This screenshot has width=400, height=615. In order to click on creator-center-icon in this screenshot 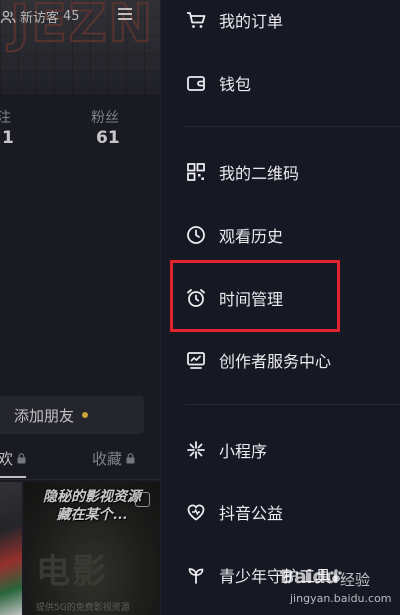, I will do `click(196, 360)`.